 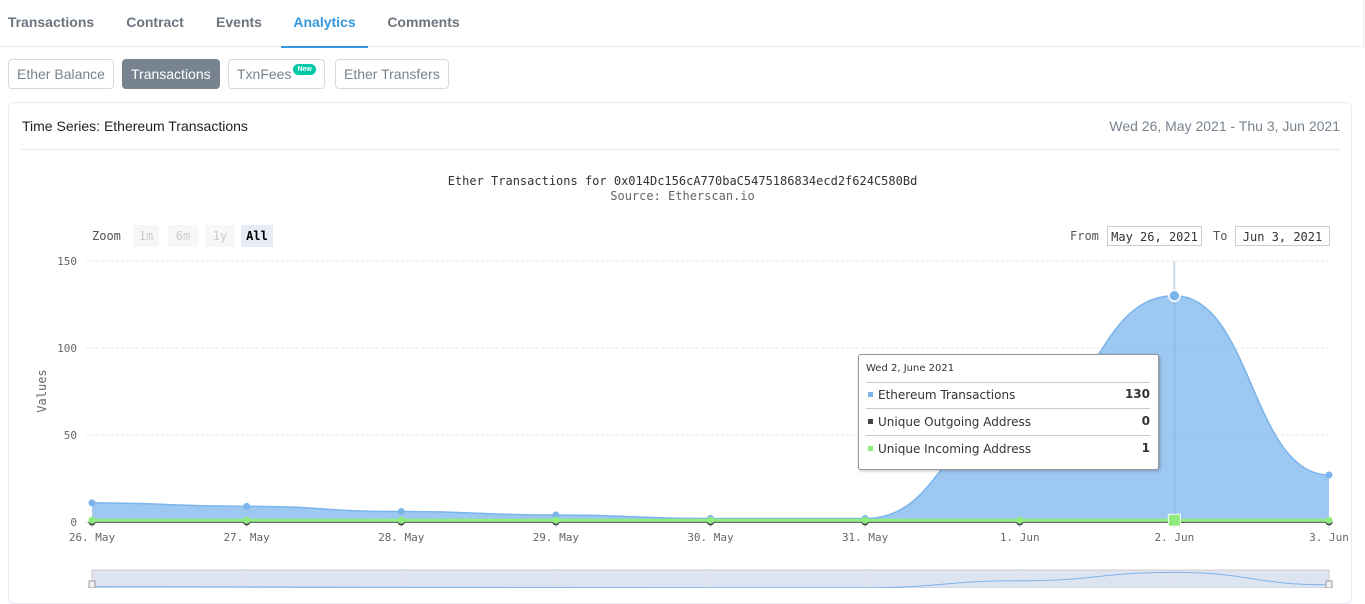 What do you see at coordinates (70, 435) in the screenshot?
I see `y-tick-label: 50` at bounding box center [70, 435].